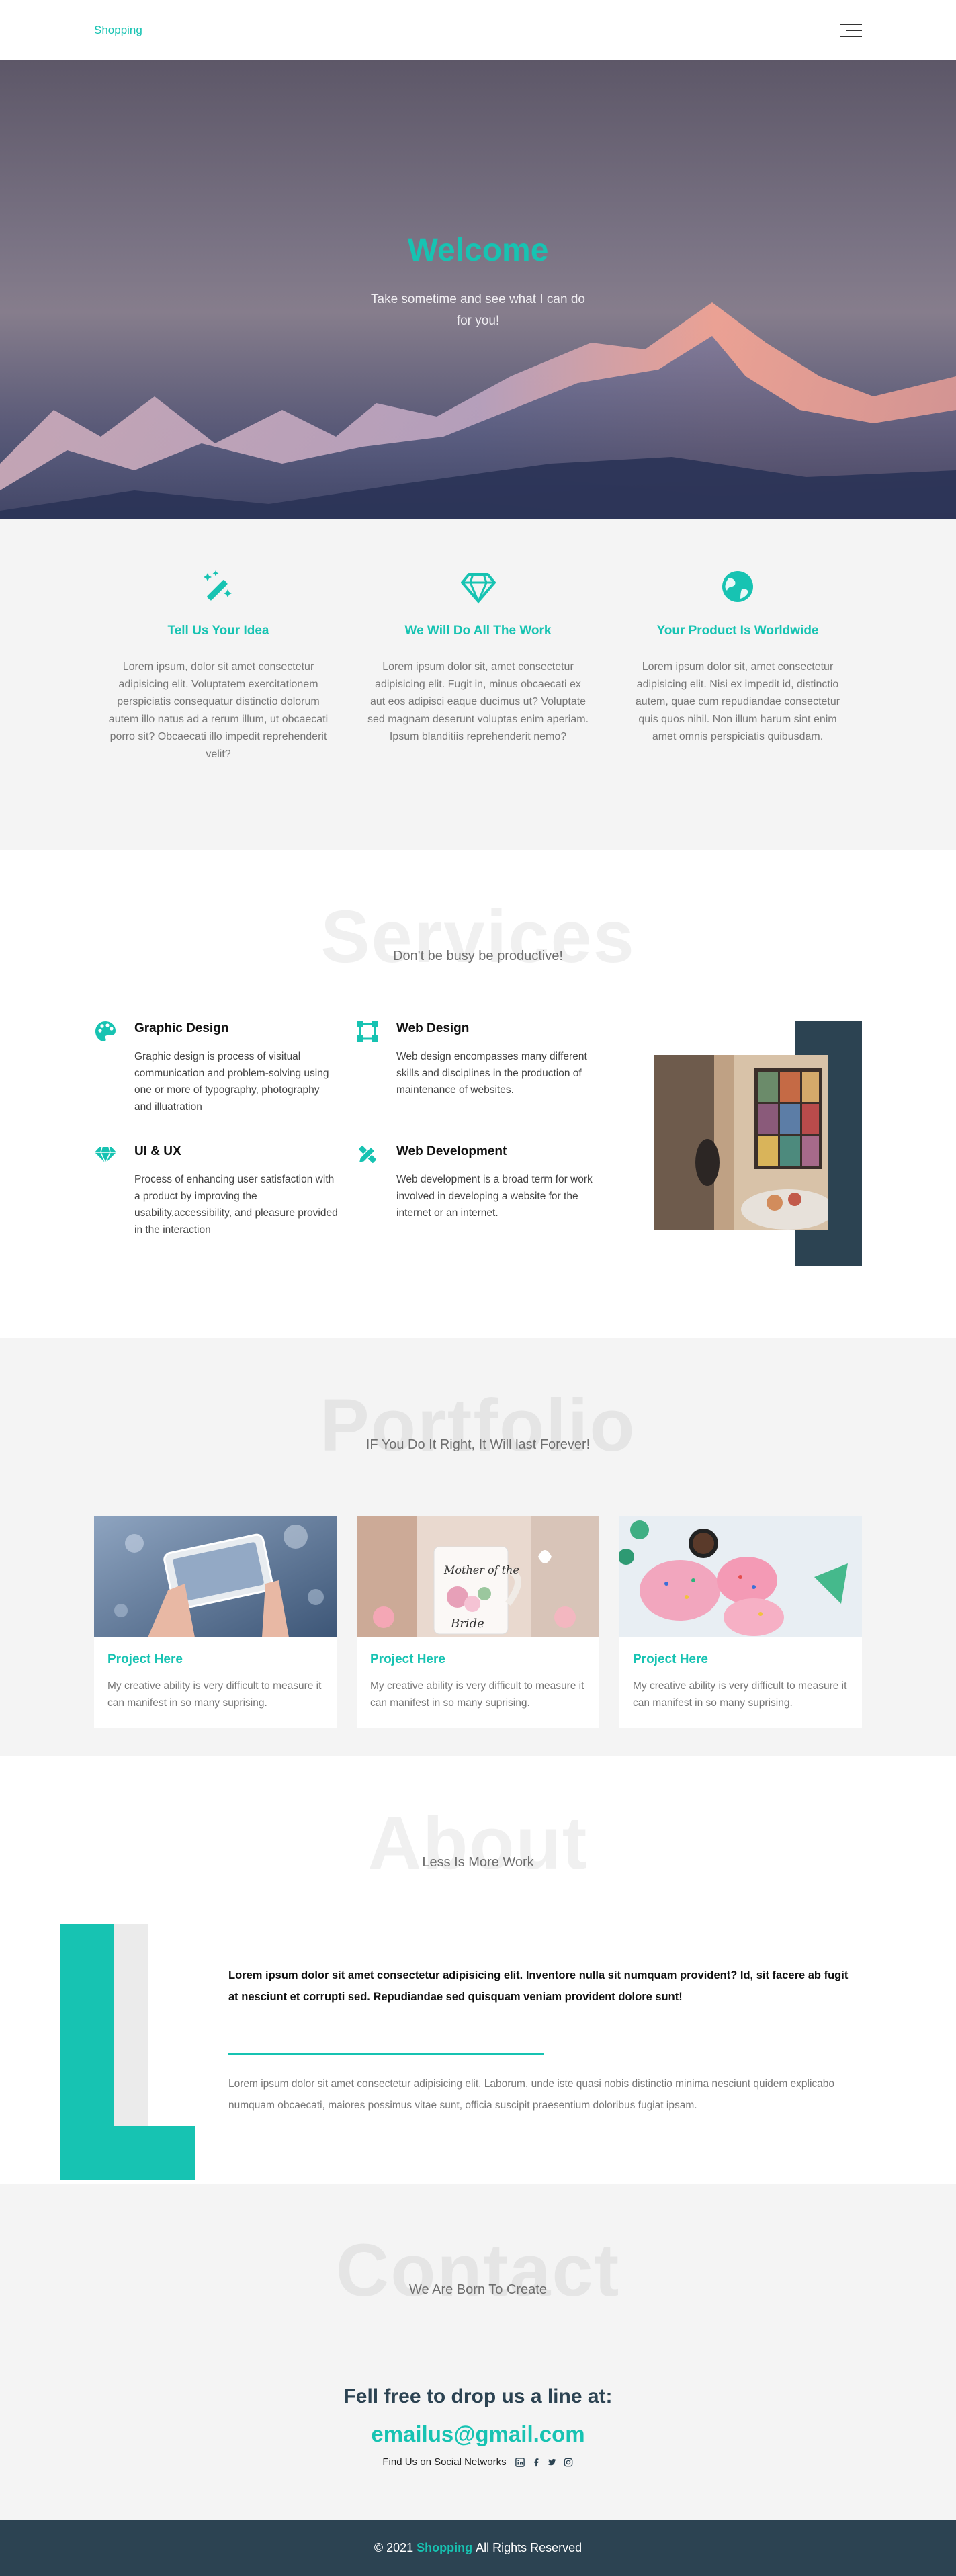 Image resolution: width=956 pixels, height=2576 pixels. Describe the element at coordinates (367, 1154) in the screenshot. I see `pencil-ruler-icon` at that location.